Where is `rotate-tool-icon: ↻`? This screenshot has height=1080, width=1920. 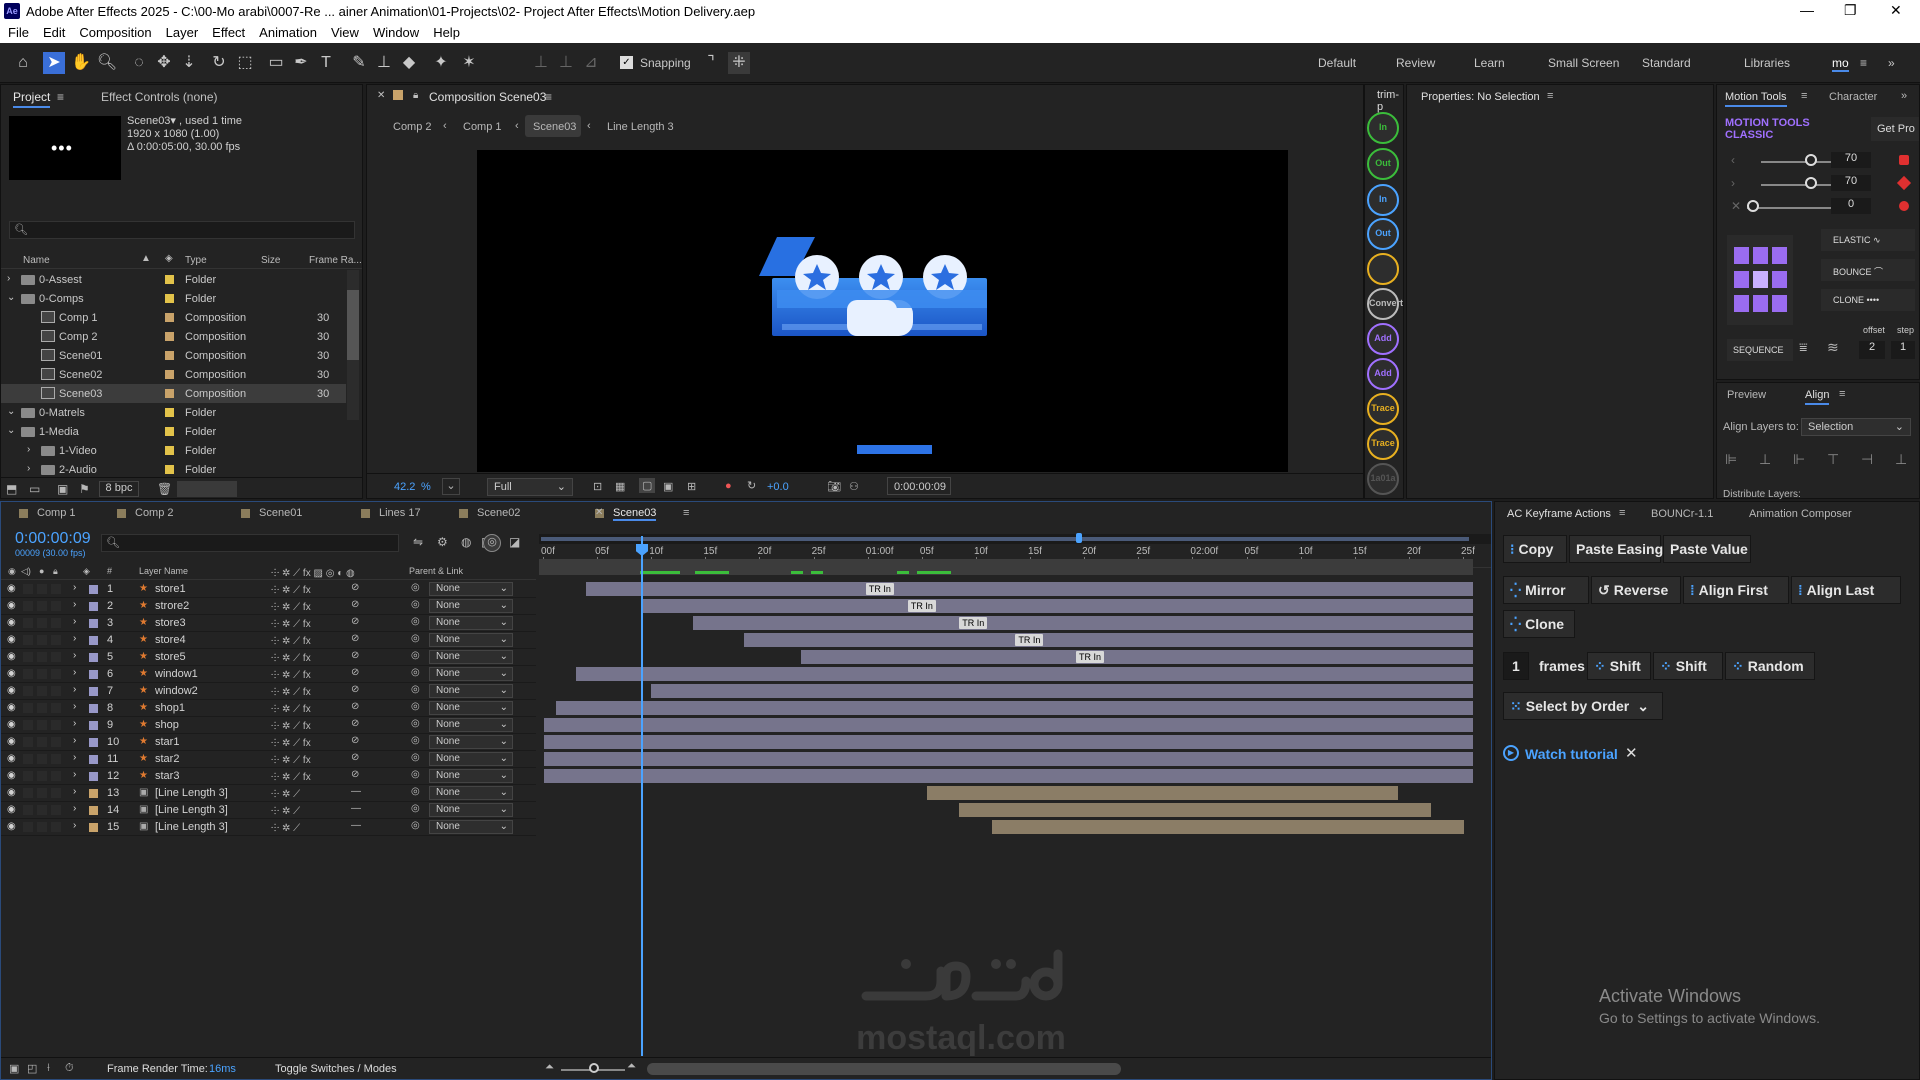 rotate-tool-icon: ↻ is located at coordinates (219, 63).